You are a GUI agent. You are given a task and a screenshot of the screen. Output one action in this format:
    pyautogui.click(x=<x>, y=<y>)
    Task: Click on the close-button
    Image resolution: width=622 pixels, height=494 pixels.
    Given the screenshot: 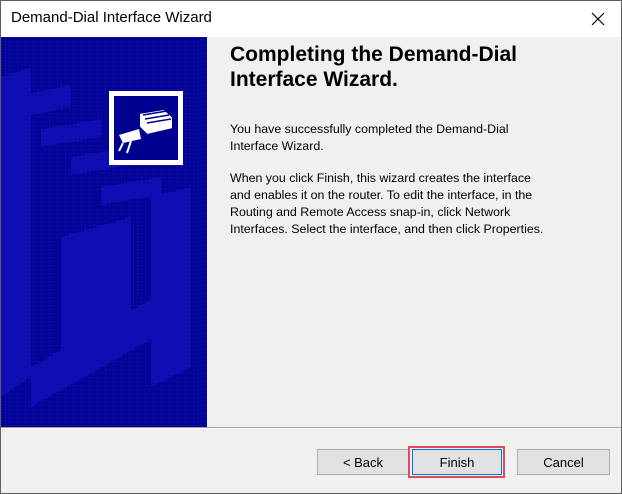 What is the action you would take?
    pyautogui.click(x=598, y=19)
    